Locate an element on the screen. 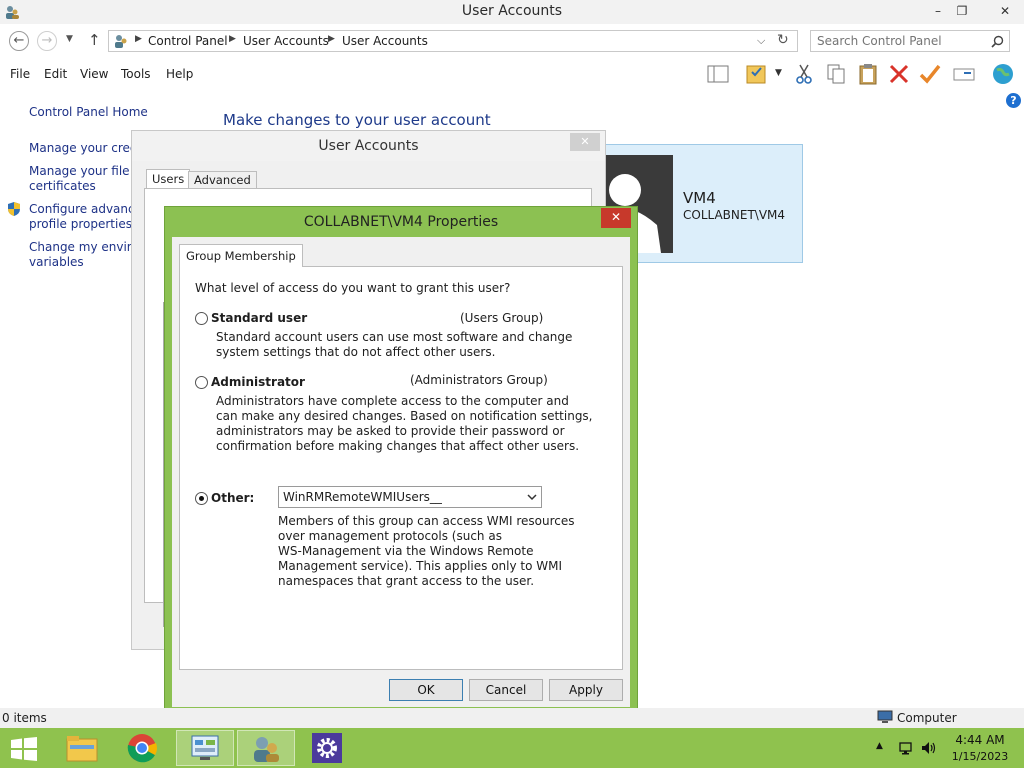 The width and height of the screenshot is (1024, 768). uac-shield-icon is located at coordinates (14, 209).